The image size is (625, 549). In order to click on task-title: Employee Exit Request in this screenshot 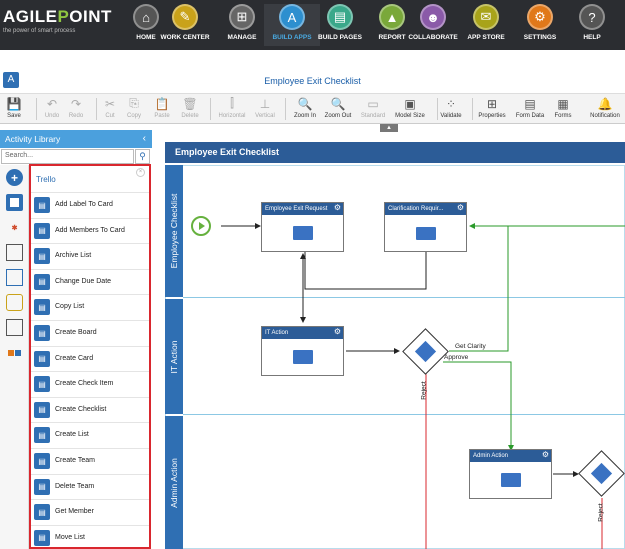, I will do `click(296, 209)`.